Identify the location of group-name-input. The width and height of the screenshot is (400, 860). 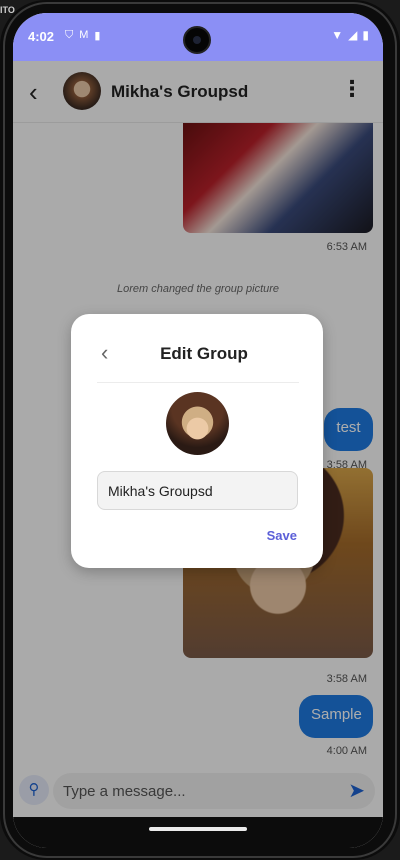
(197, 490).